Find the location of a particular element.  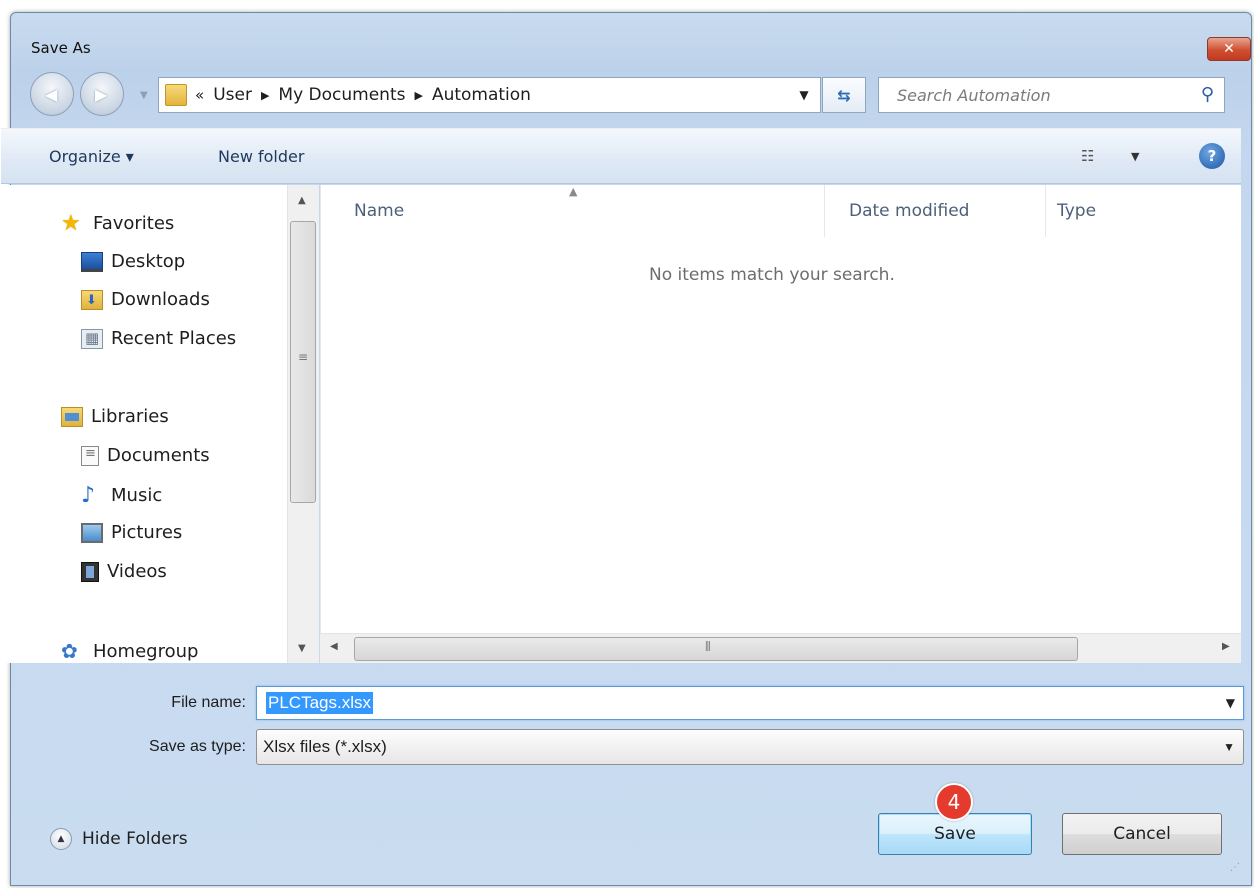

file-name-label: File name: is located at coordinates (208, 702).